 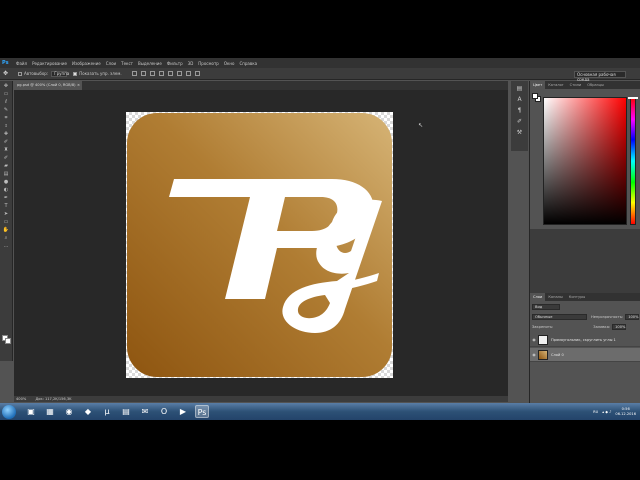 What do you see at coordinates (6, 182) in the screenshot?
I see `blur-tool-icon: ●` at bounding box center [6, 182].